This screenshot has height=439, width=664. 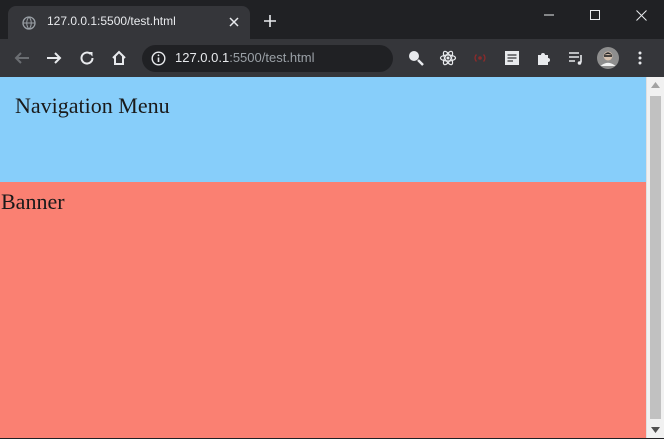 I want to click on new-tab-plus-icon, so click(x=270, y=21).